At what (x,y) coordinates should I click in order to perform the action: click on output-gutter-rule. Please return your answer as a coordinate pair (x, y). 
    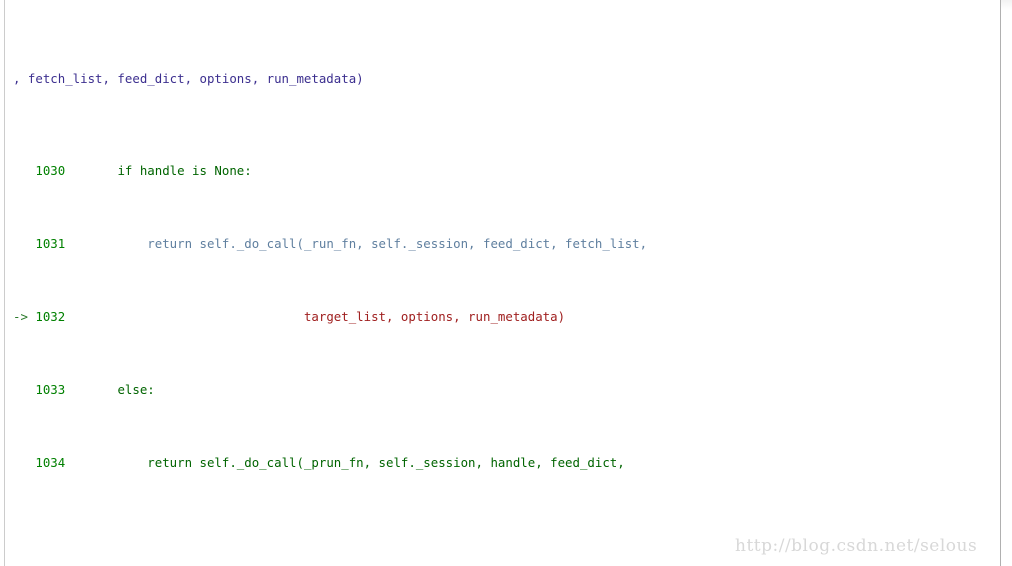
    Looking at the image, I should click on (4, 283).